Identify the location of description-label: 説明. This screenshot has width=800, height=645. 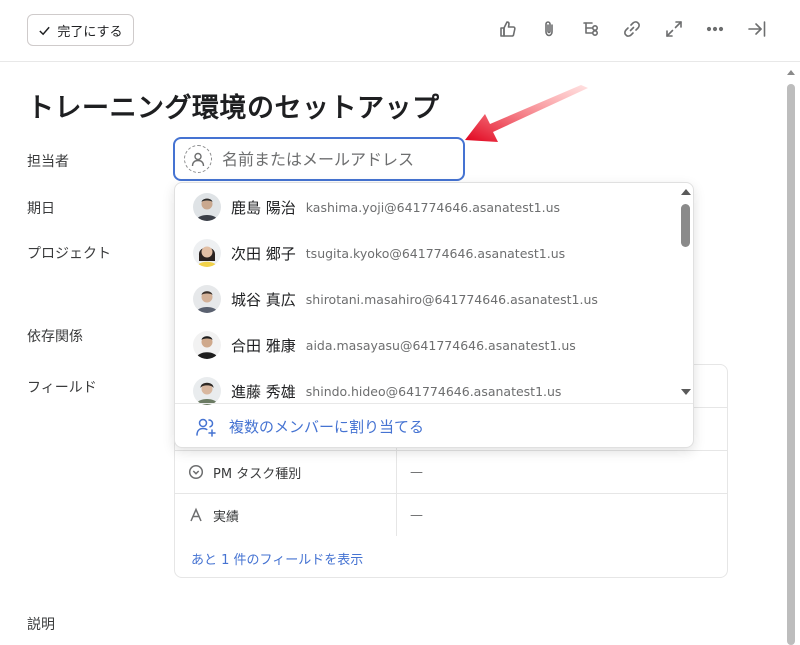
(41, 625).